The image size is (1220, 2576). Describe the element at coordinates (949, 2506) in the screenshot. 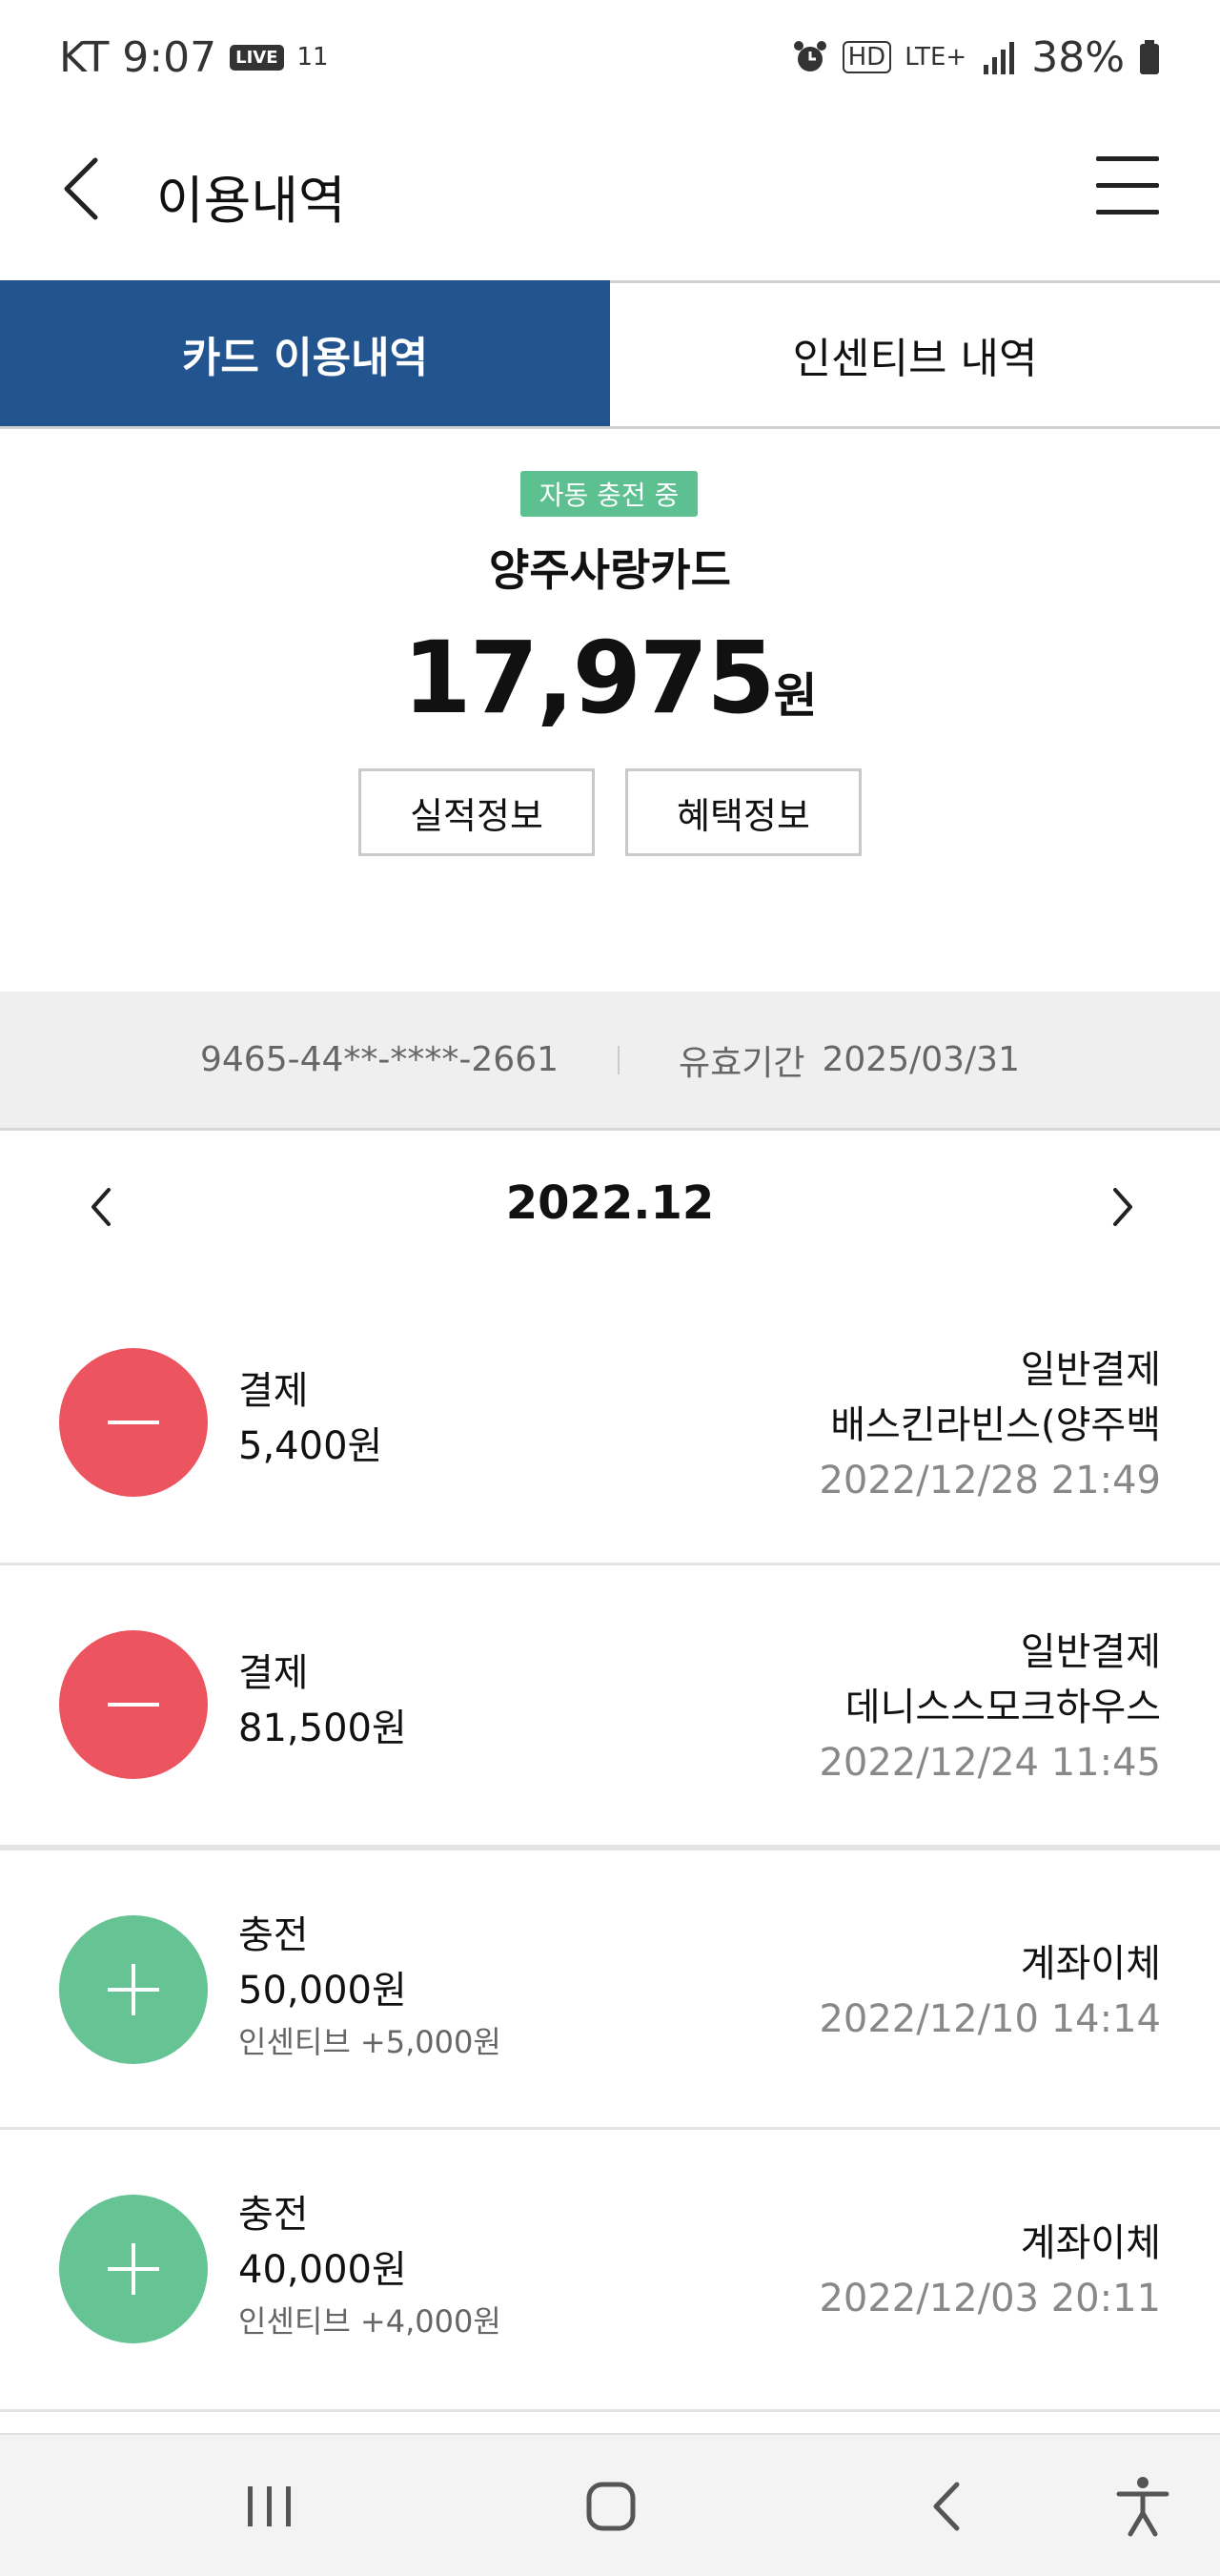

I see `nav-back-icon` at that location.